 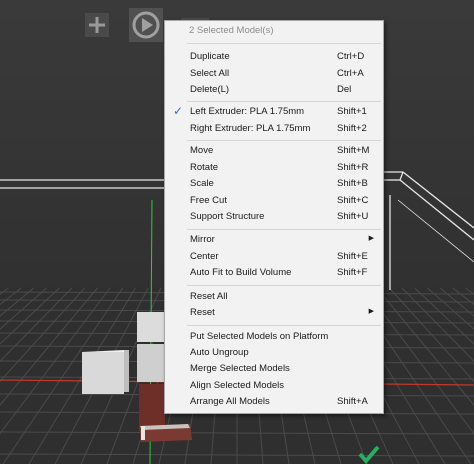 What do you see at coordinates (353, 150) in the screenshot?
I see `menu-item-shortcut: Shift+M` at bounding box center [353, 150].